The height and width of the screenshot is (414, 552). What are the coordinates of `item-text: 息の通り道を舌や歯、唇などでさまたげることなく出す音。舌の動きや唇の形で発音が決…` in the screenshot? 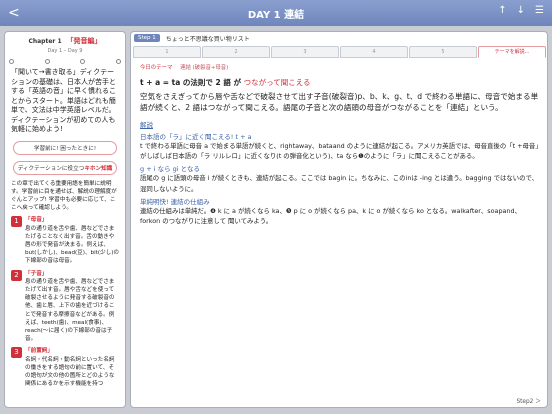 It's located at (72, 245).